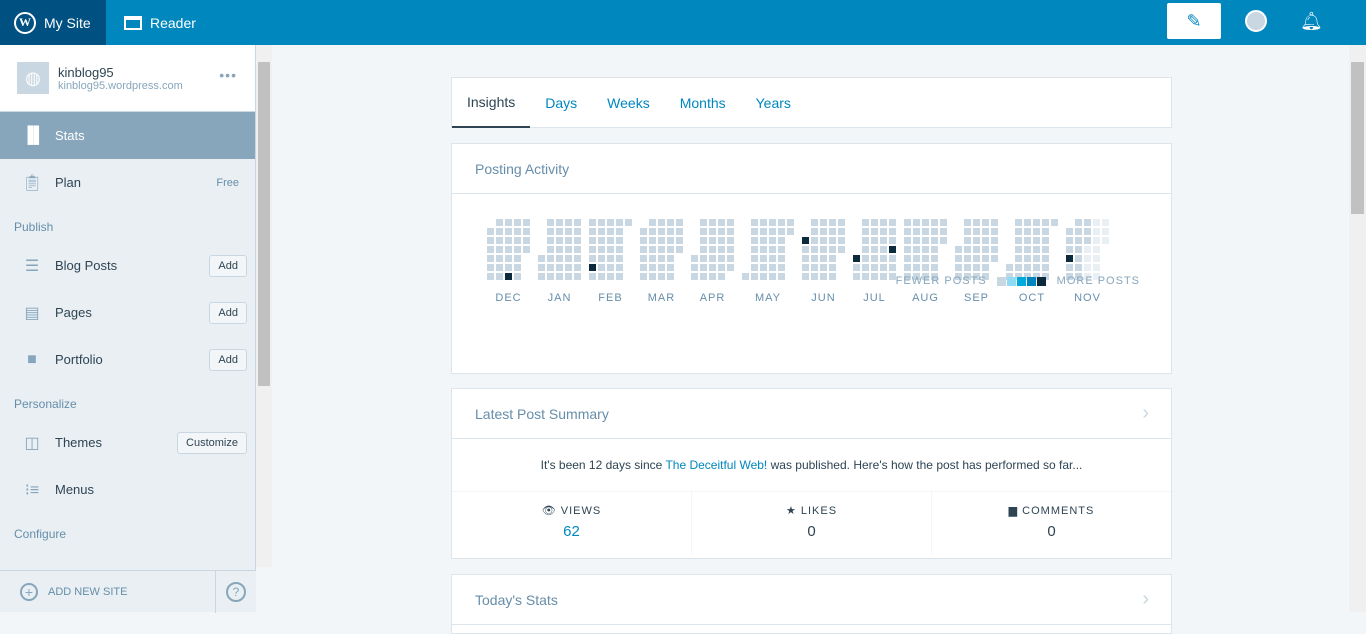  I want to click on post-link: The Deceitful Web!, so click(716, 465).